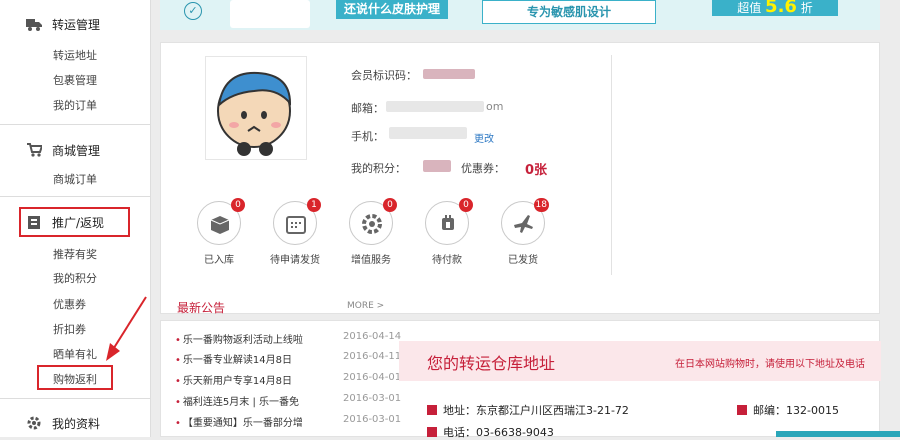  Describe the element at coordinates (365, 306) in the screenshot. I see `news-more-link: MORE >` at that location.